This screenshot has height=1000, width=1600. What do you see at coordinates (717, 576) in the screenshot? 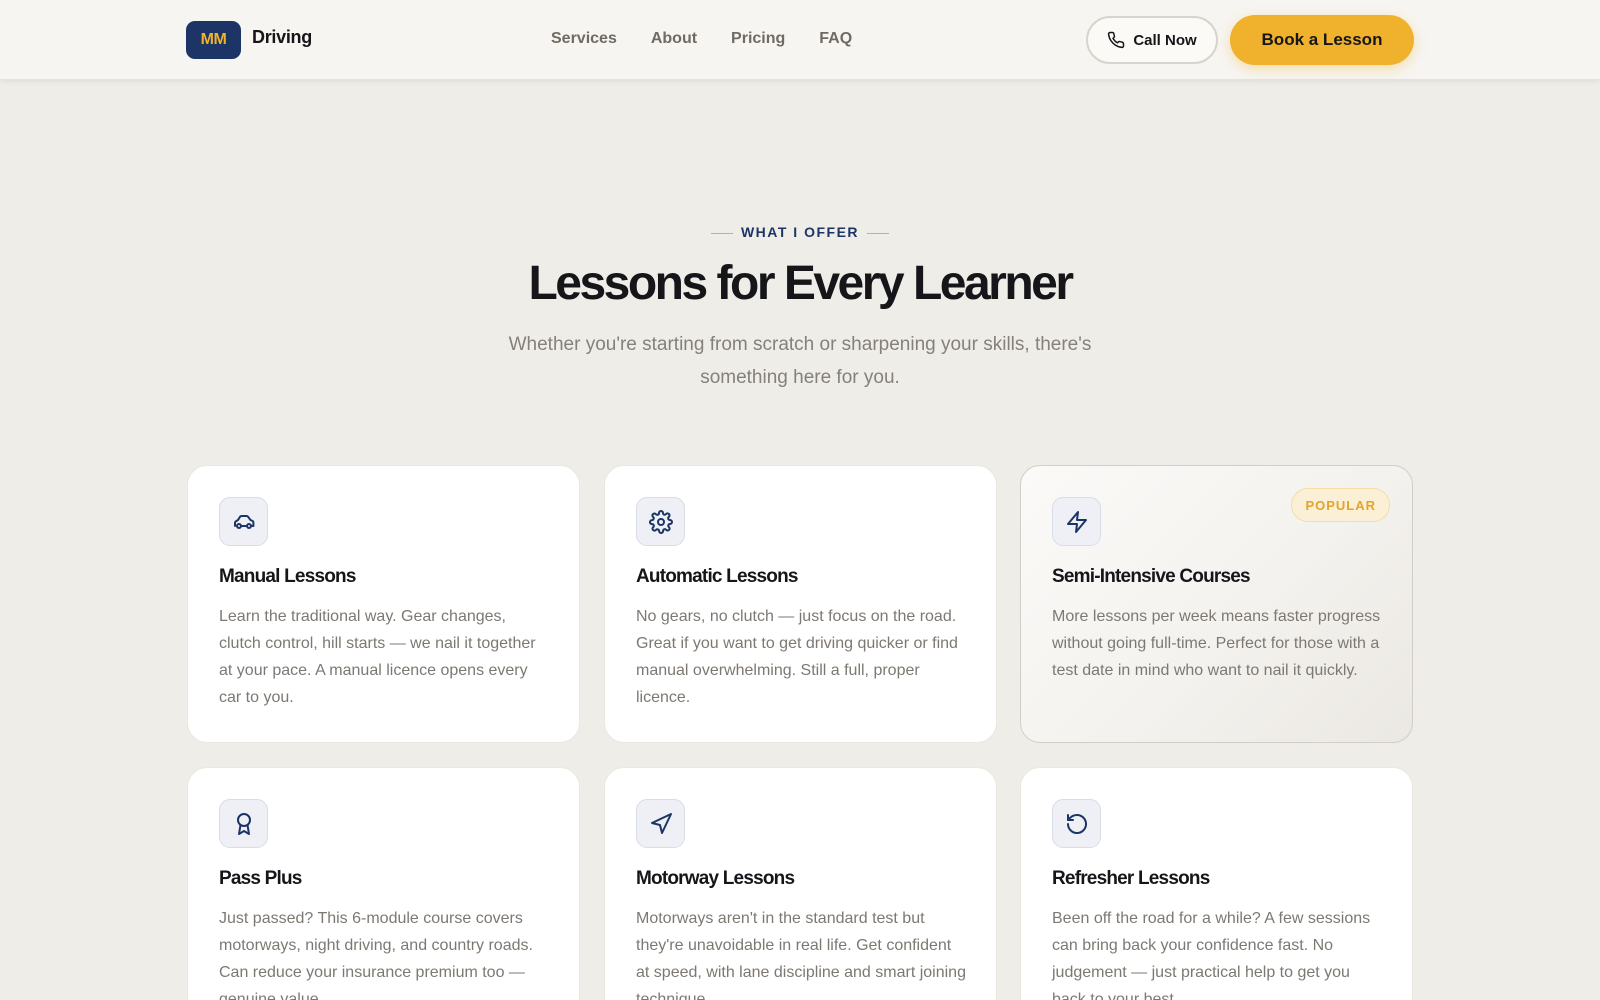
I see `card-title: Automatic Lessons` at bounding box center [717, 576].